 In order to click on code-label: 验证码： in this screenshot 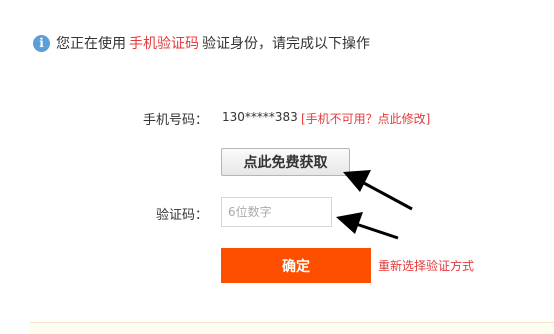, I will do `click(181, 215)`.